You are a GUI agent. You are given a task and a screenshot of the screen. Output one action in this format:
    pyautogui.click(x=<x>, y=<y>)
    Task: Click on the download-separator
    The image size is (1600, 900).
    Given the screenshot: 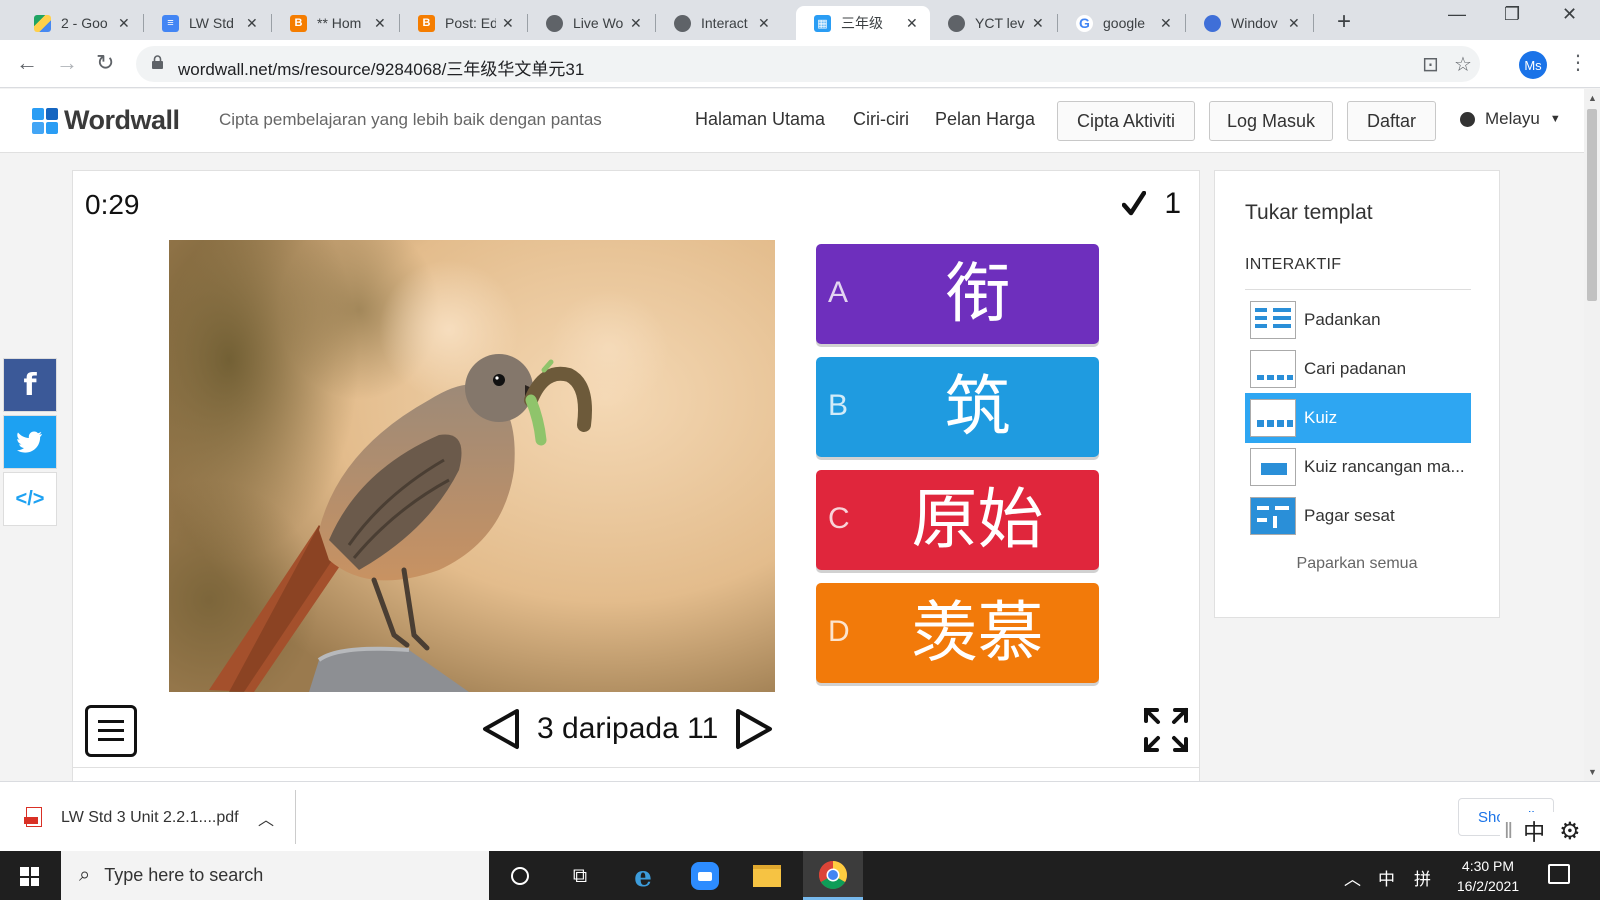 What is the action you would take?
    pyautogui.click(x=295, y=817)
    